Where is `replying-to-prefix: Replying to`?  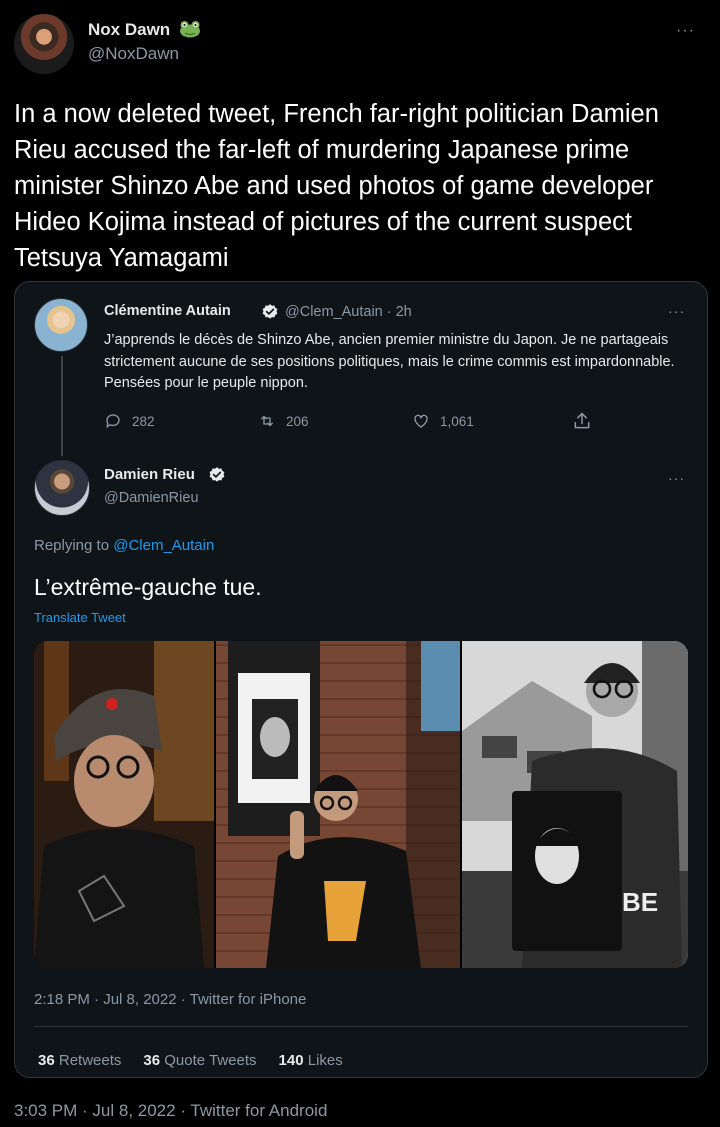 replying-to-prefix: Replying to is located at coordinates (74, 545).